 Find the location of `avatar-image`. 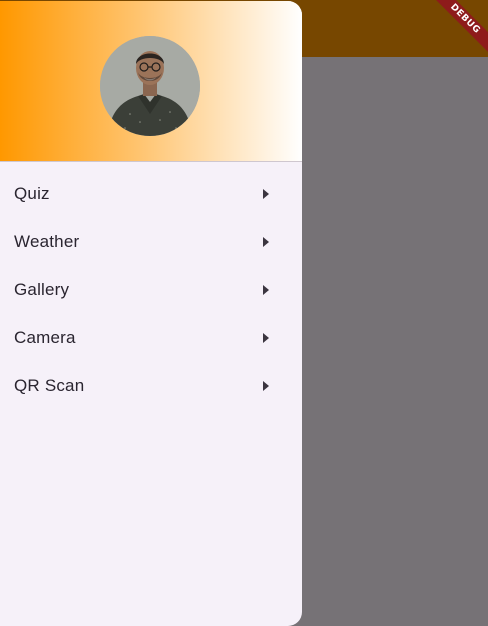

avatar-image is located at coordinates (150, 86).